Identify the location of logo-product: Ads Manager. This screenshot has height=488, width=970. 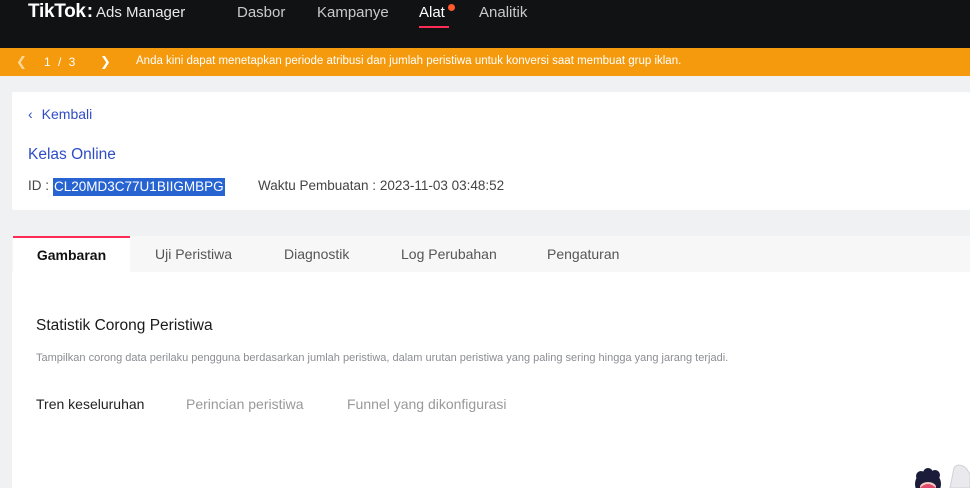
(141, 12).